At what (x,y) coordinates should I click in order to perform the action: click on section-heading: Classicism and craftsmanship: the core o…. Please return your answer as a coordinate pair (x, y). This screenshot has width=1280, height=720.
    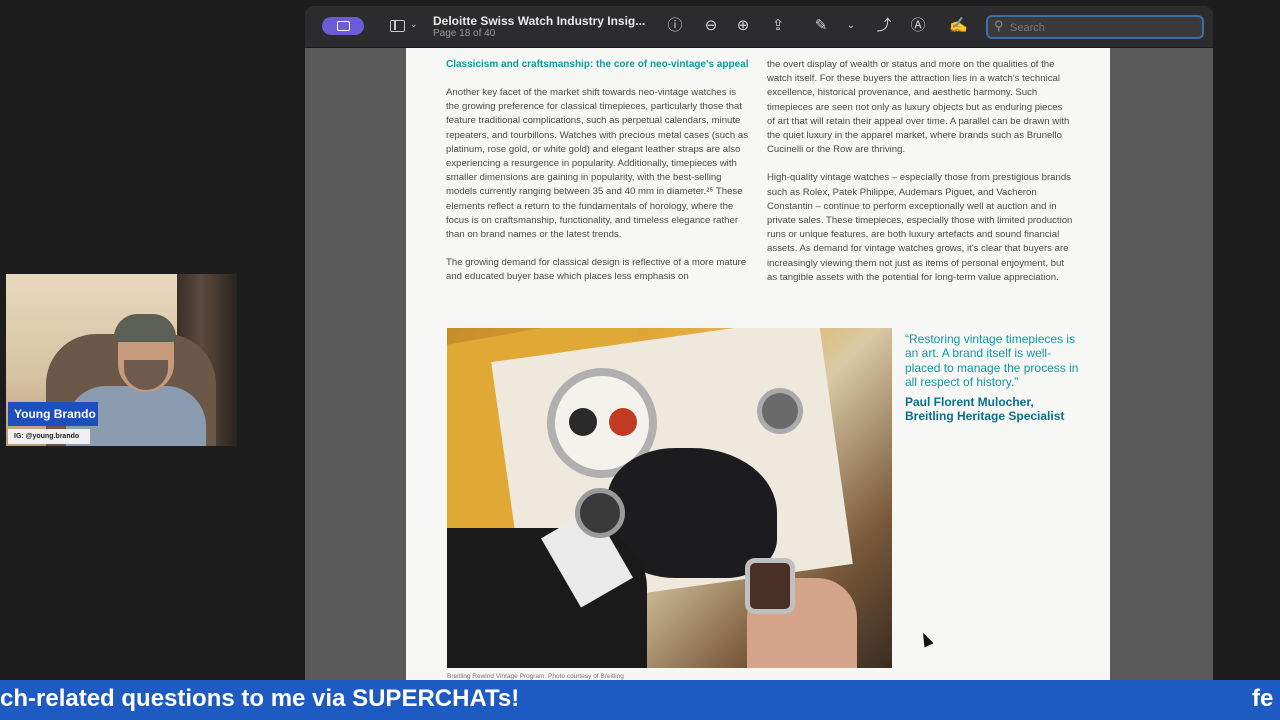
    Looking at the image, I should click on (597, 64).